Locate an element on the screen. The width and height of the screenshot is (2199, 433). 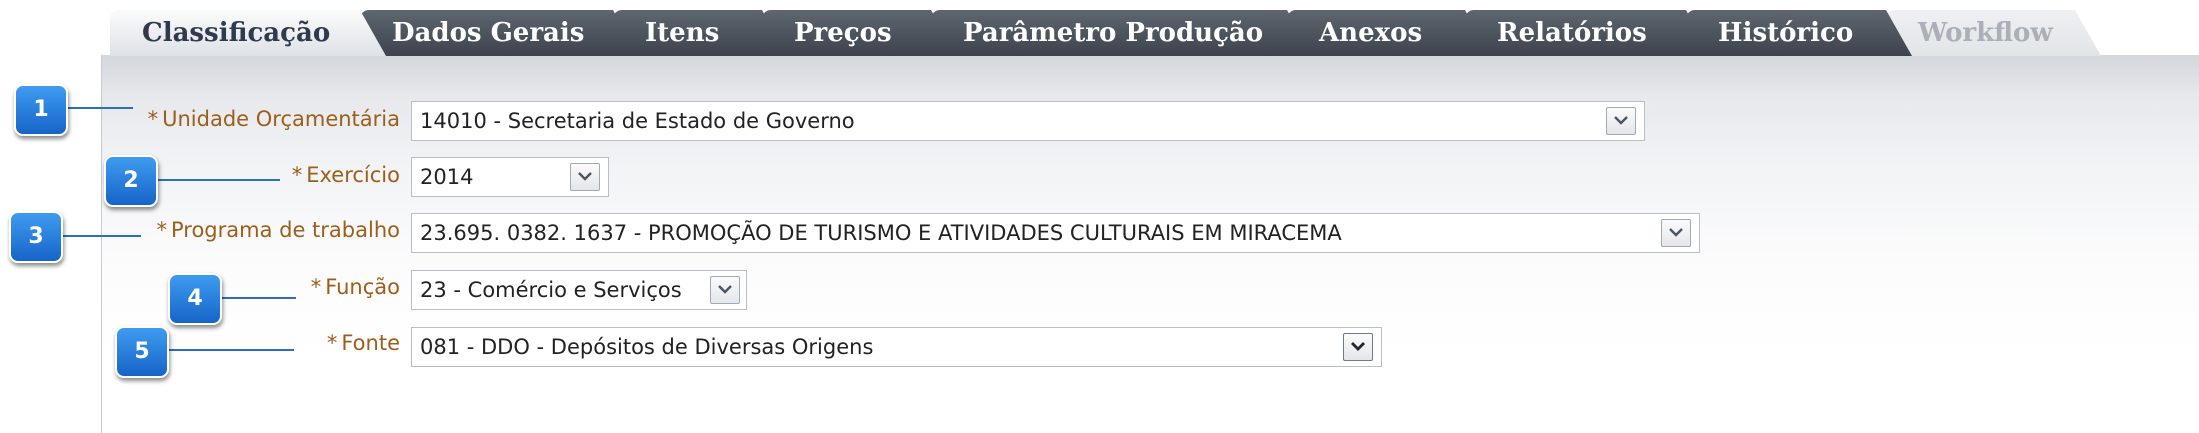
callout-4-line is located at coordinates (257, 298).